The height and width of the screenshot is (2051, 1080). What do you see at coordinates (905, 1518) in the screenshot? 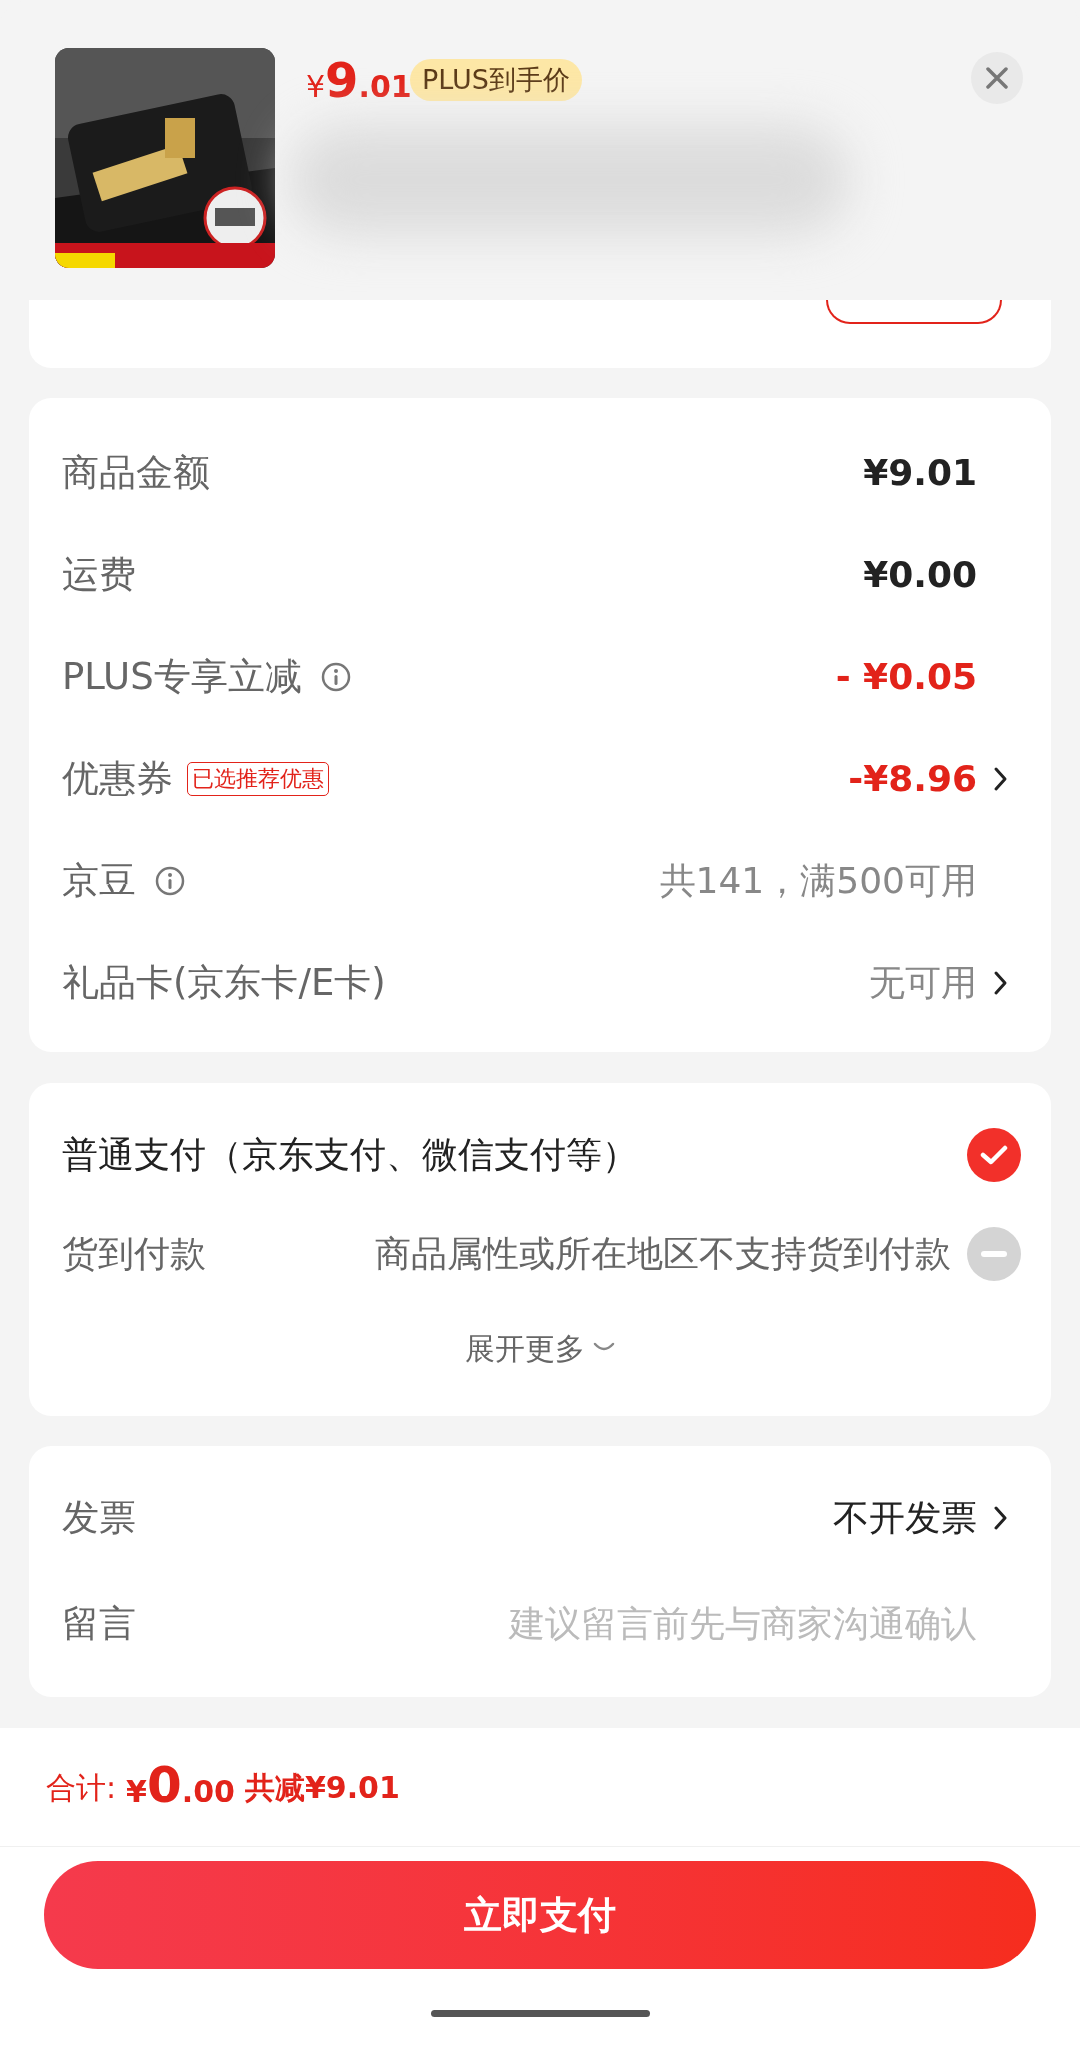
I see `row-value: 不开发票` at bounding box center [905, 1518].